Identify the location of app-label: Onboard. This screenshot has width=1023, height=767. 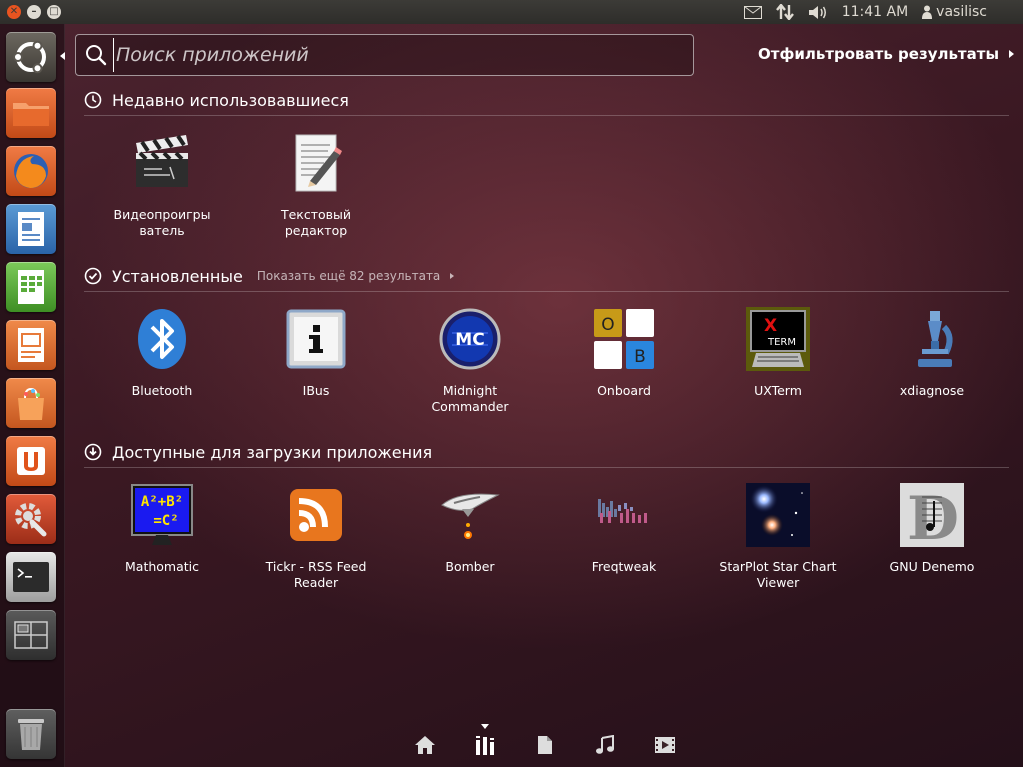
(624, 390).